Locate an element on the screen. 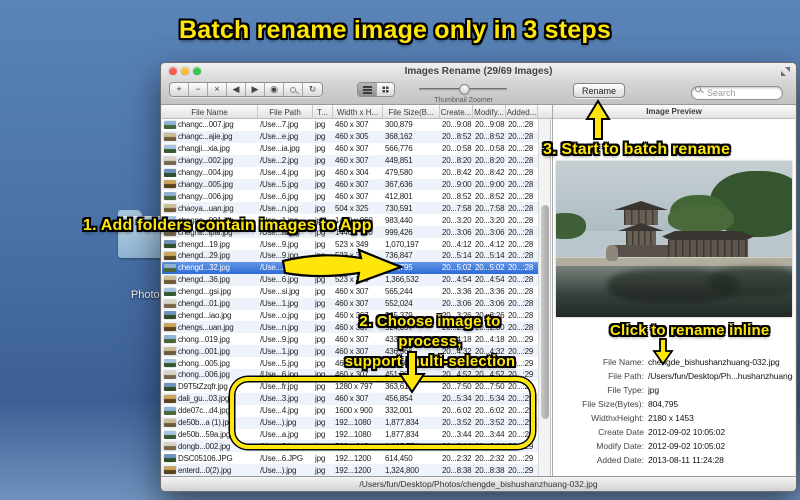 This screenshot has width=800, height=500. file-name: changy...006.jpg is located at coordinates (205, 196).